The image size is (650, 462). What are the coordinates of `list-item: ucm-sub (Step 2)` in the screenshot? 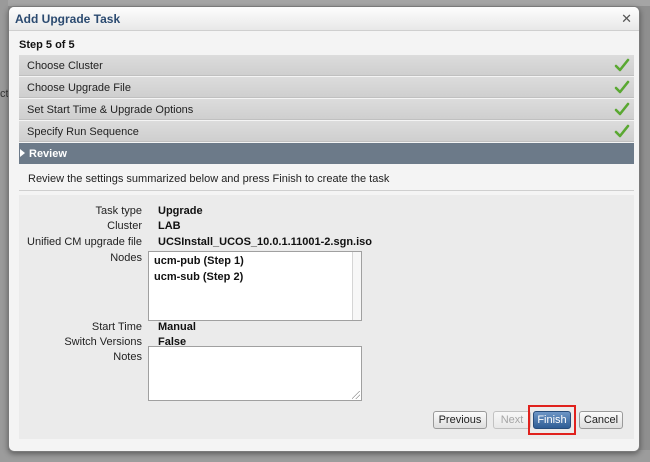 It's located at (255, 276).